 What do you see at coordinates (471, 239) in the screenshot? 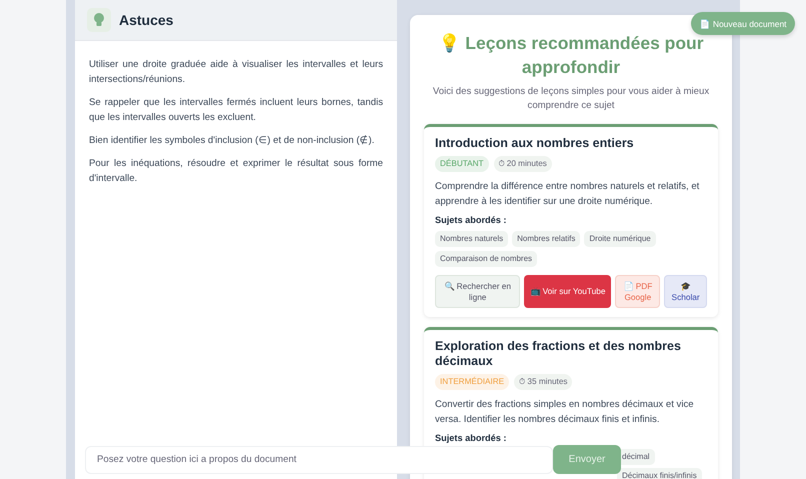
I see `topic-tag: Nombres naturels` at bounding box center [471, 239].